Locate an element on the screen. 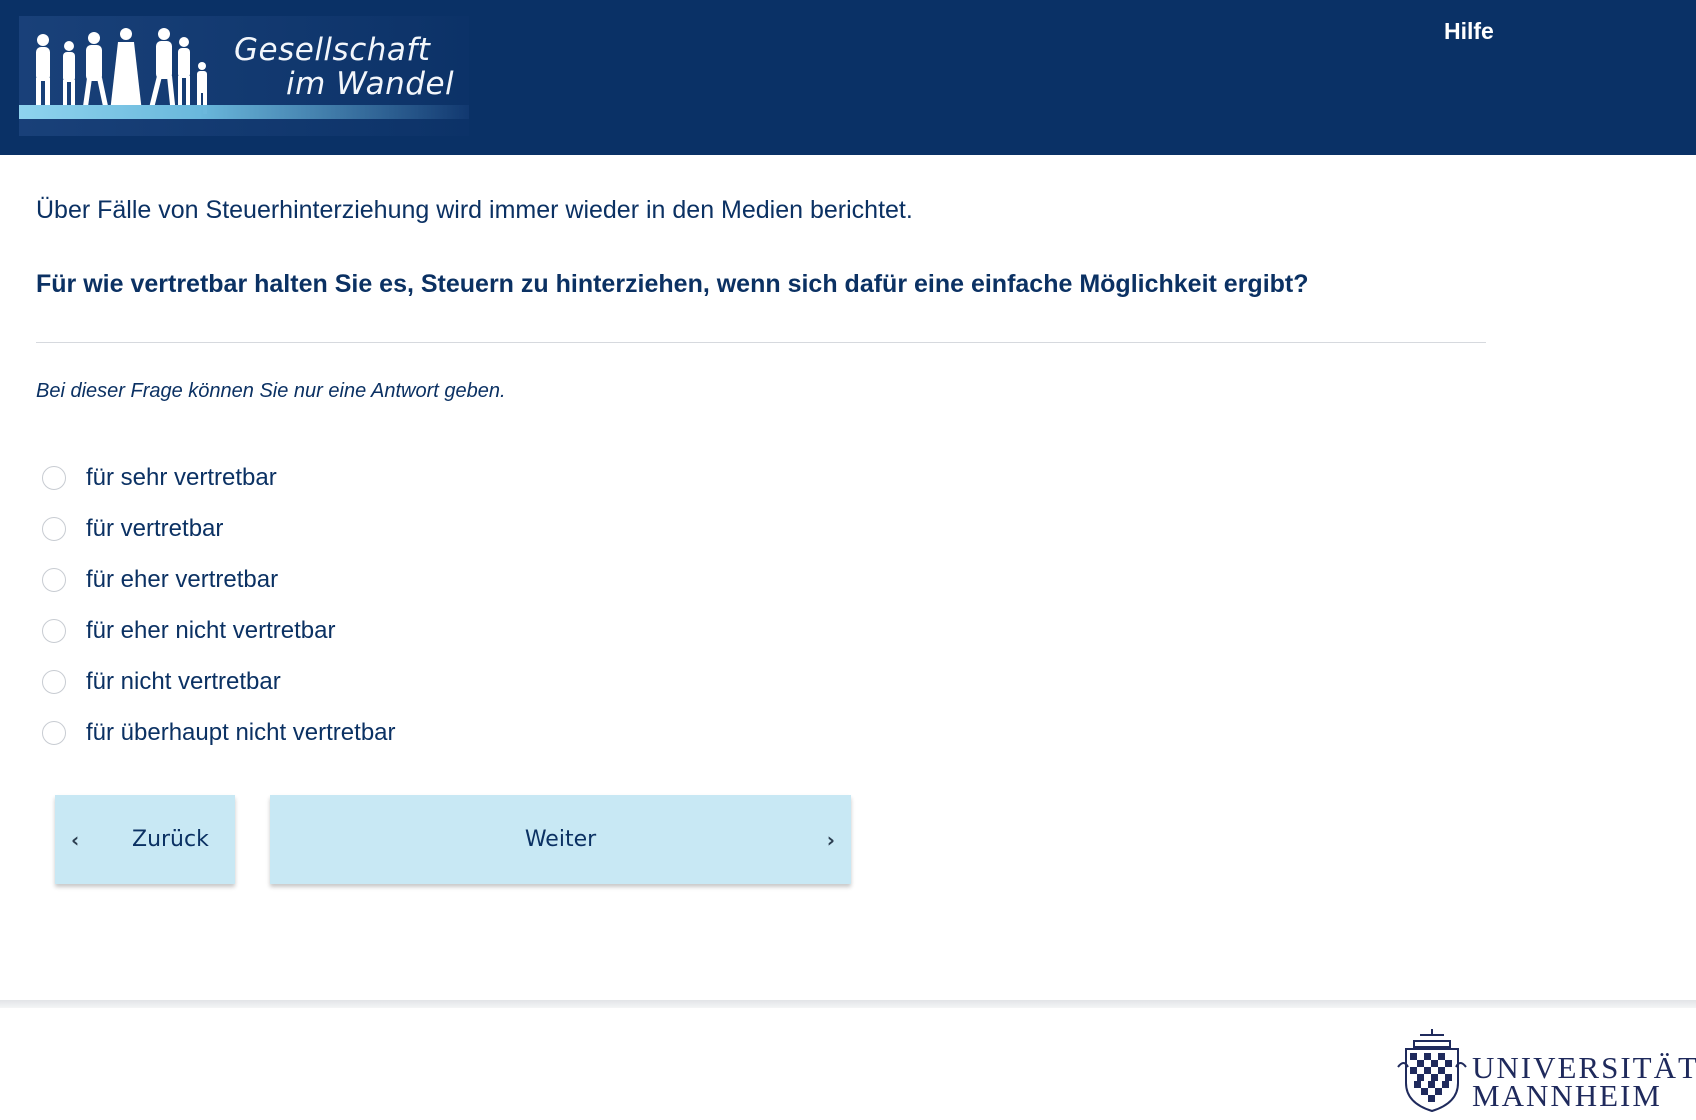  logo-title-line-1: Gesellschaft is located at coordinates (332, 50).